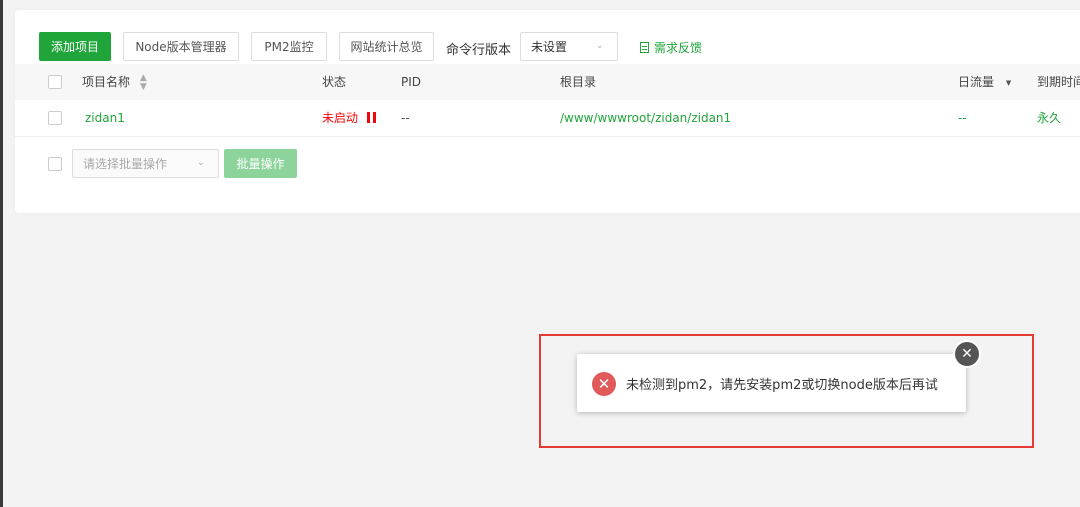  What do you see at coordinates (125, 164) in the screenshot?
I see `batch-operation-placeholder: 请选择批量操作` at bounding box center [125, 164].